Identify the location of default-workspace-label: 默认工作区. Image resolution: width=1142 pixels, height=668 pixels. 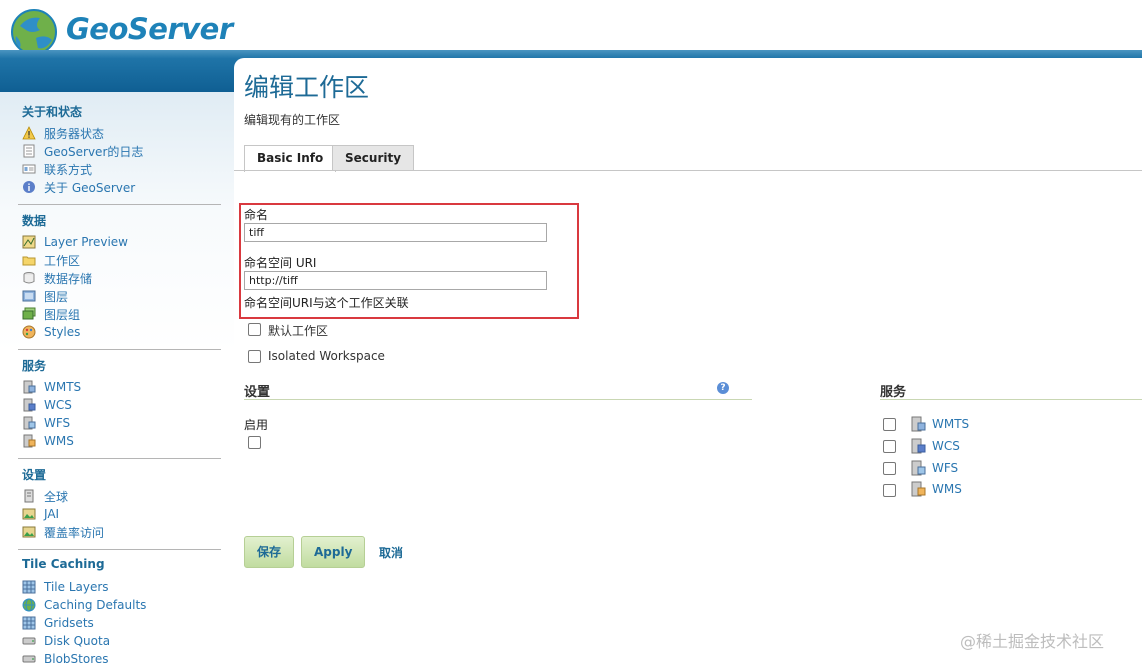
(298, 331).